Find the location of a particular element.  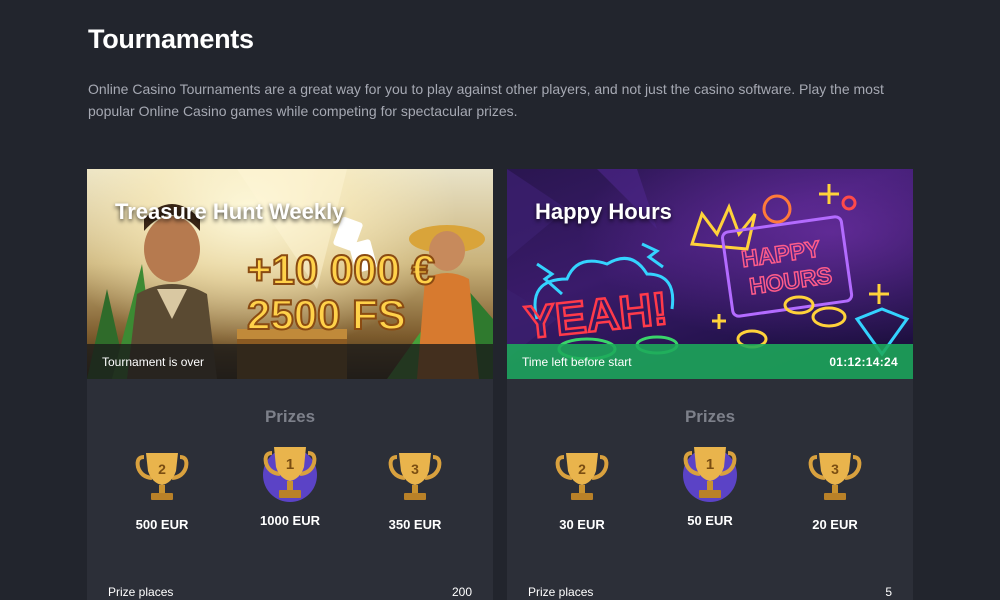

prize-amount: 20 EUR is located at coordinates (835, 524).